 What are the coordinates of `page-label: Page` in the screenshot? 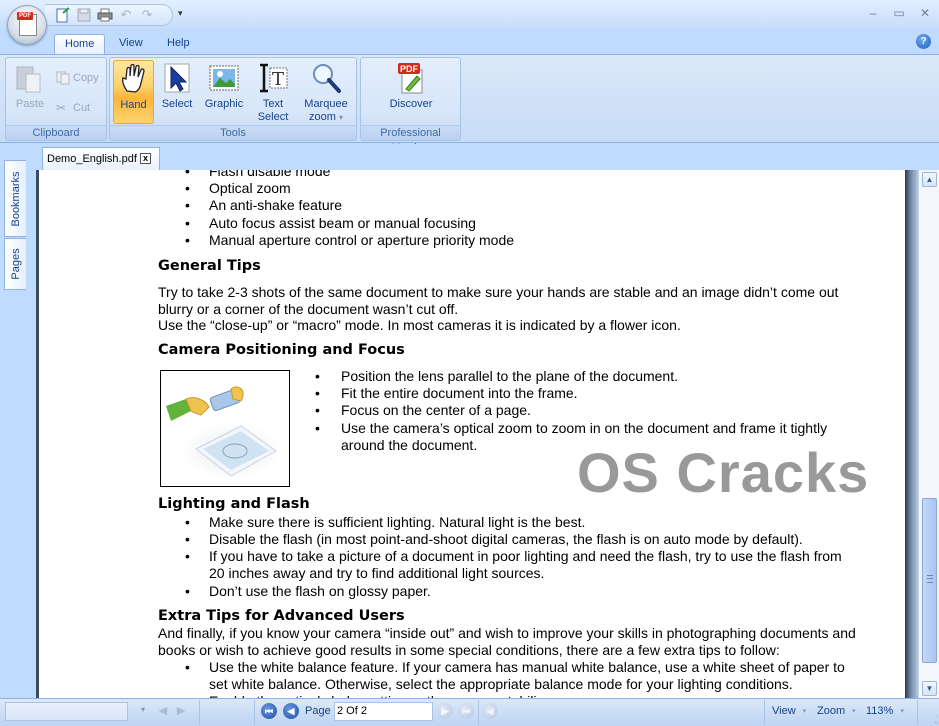 It's located at (318, 711).